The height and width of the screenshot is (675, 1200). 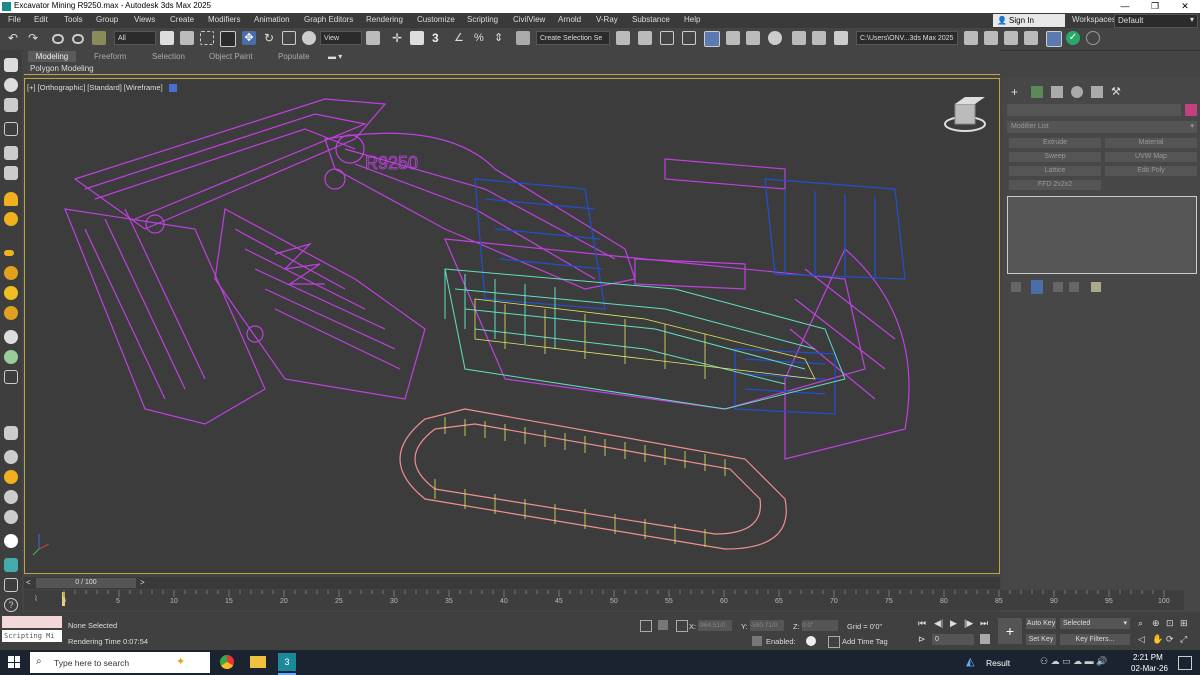 I want to click on lights-icon, so click(x=11, y=85).